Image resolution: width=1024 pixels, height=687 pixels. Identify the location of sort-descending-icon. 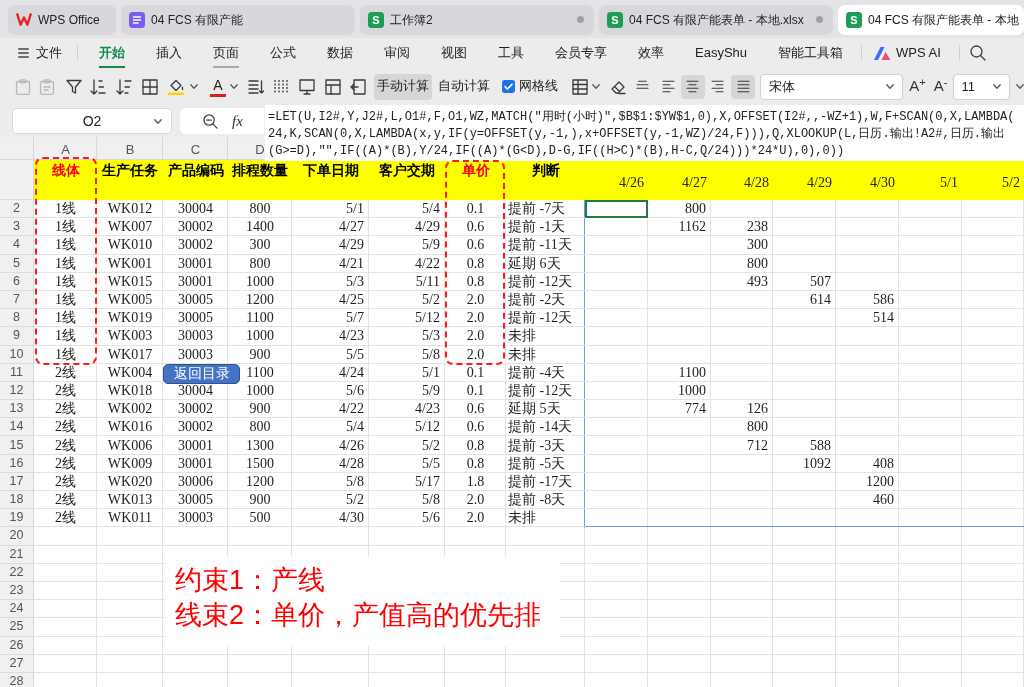
(124, 86).